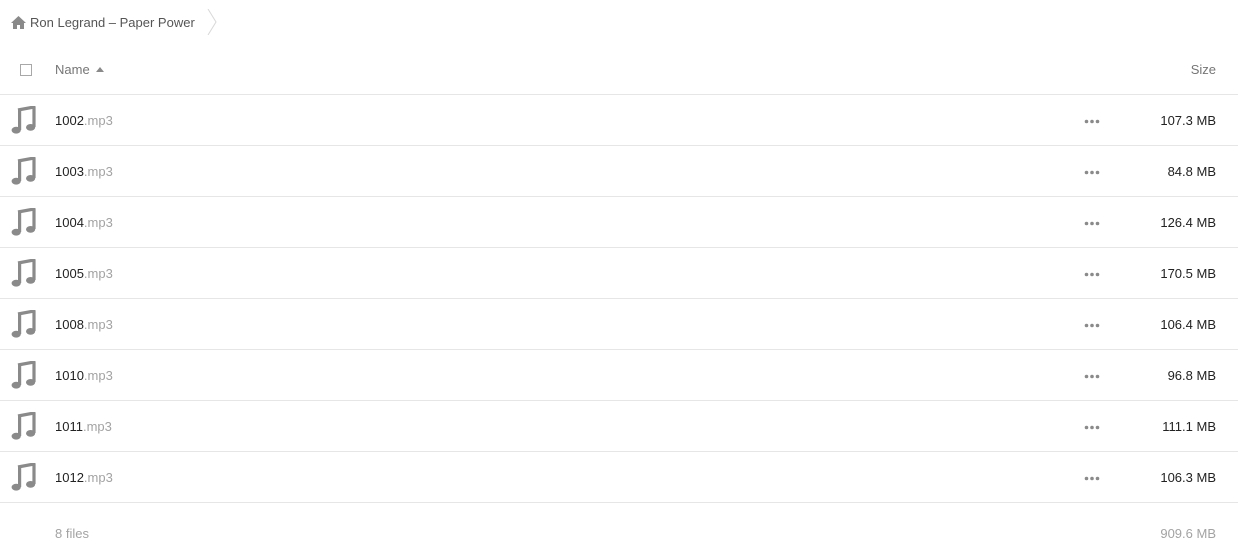 This screenshot has width=1238, height=559. Describe the element at coordinates (619, 273) in the screenshot. I see `file-row: 1005.mp3 170.5 MB` at that location.